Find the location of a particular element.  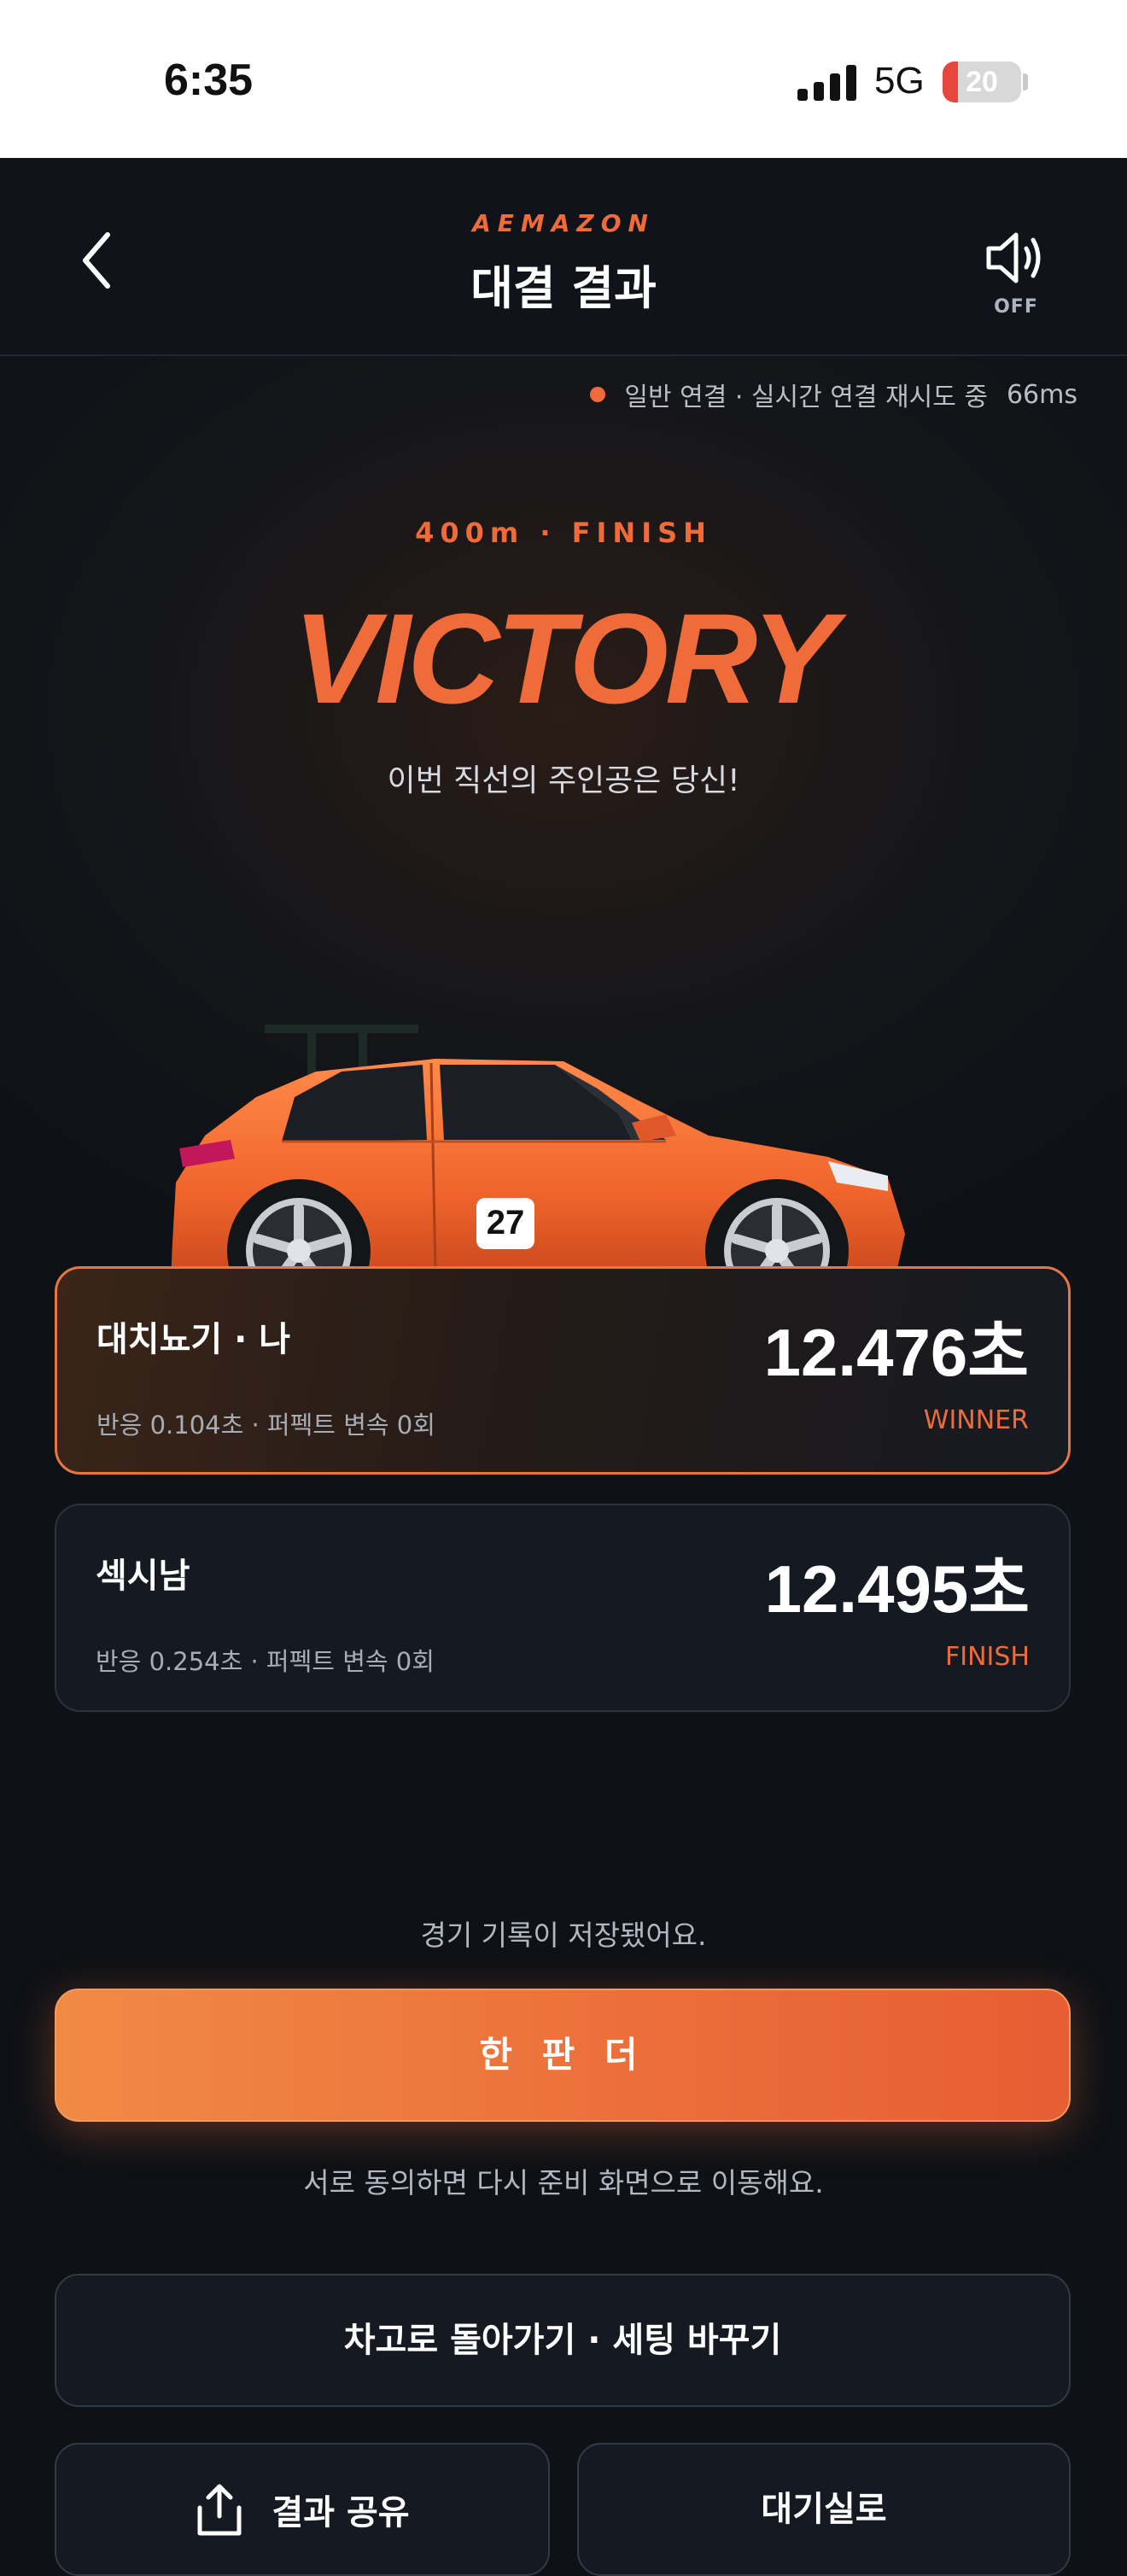

car-number-label: 27 is located at coordinates (506, 1222).